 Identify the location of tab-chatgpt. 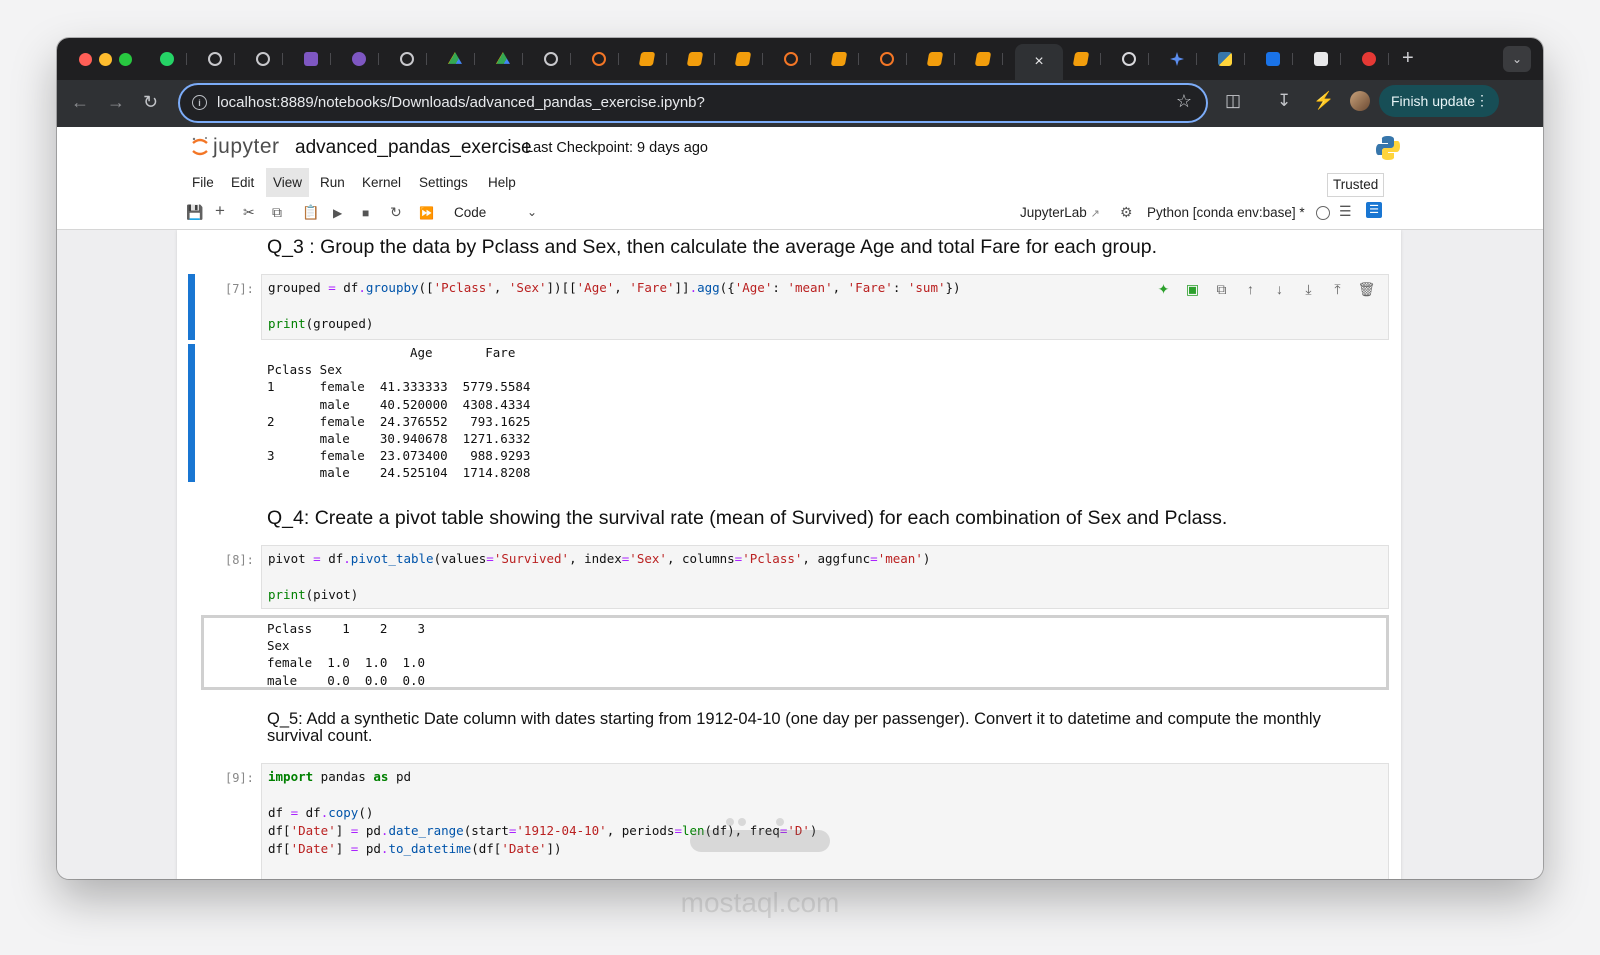
(1129, 59).